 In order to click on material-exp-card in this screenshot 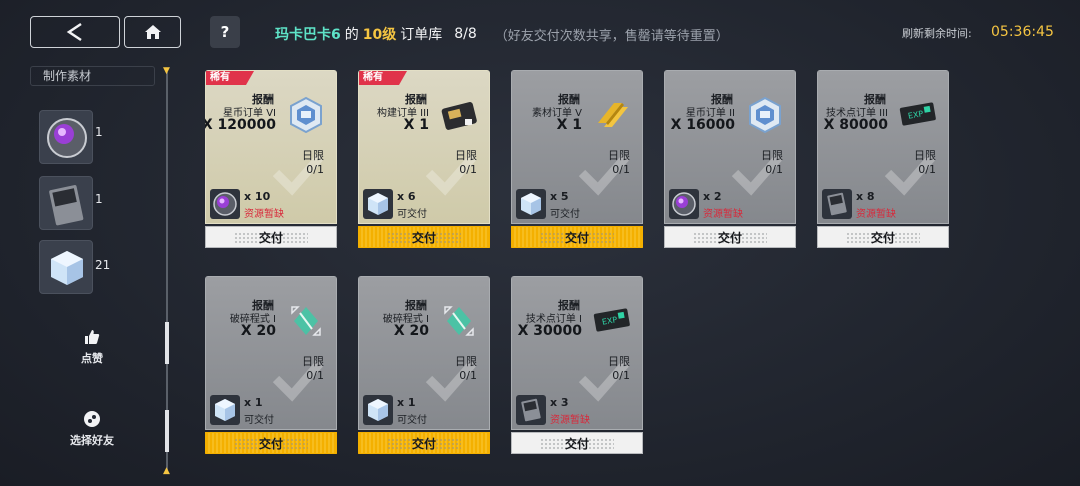, I will do `click(66, 203)`.